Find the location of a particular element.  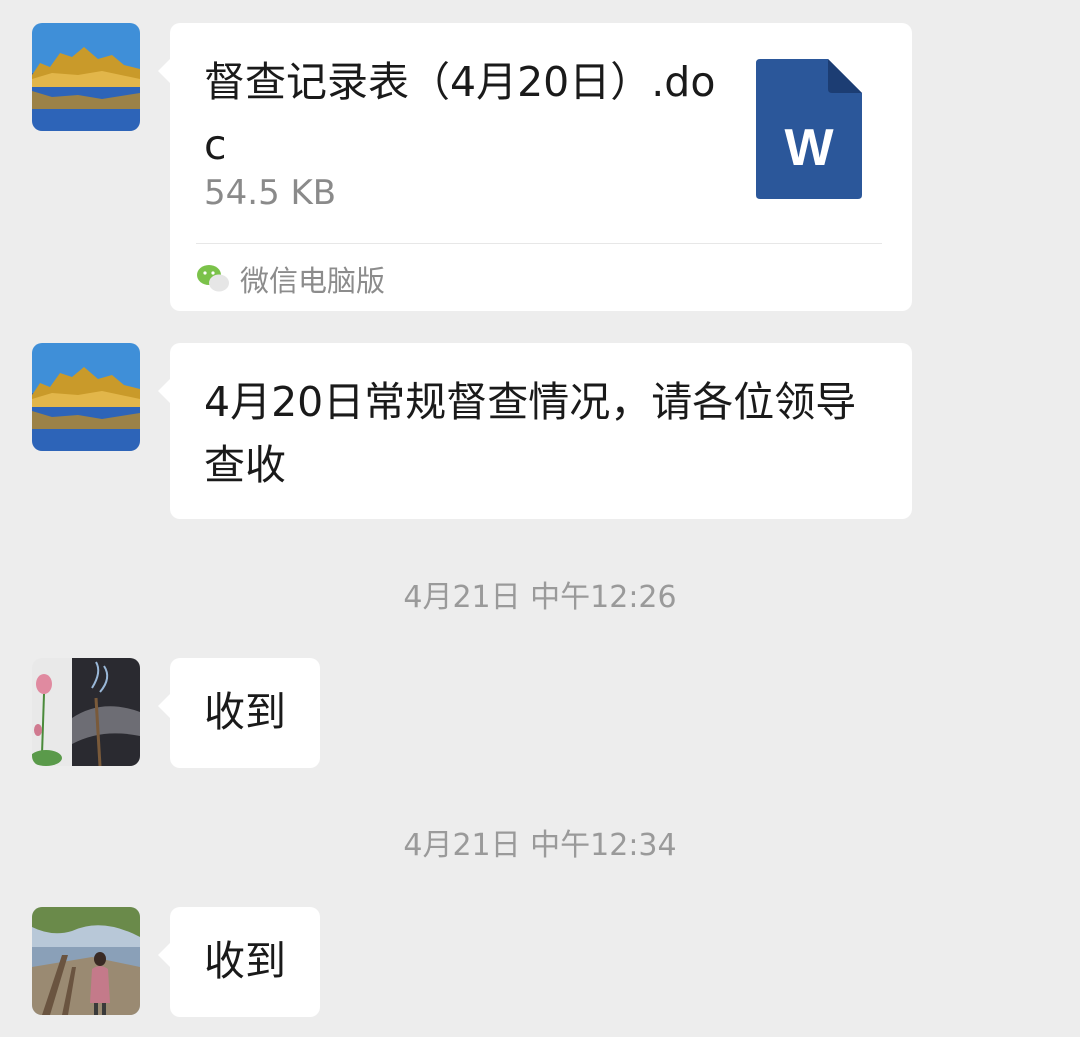

word-icon-letter: W is located at coordinates (809, 148).